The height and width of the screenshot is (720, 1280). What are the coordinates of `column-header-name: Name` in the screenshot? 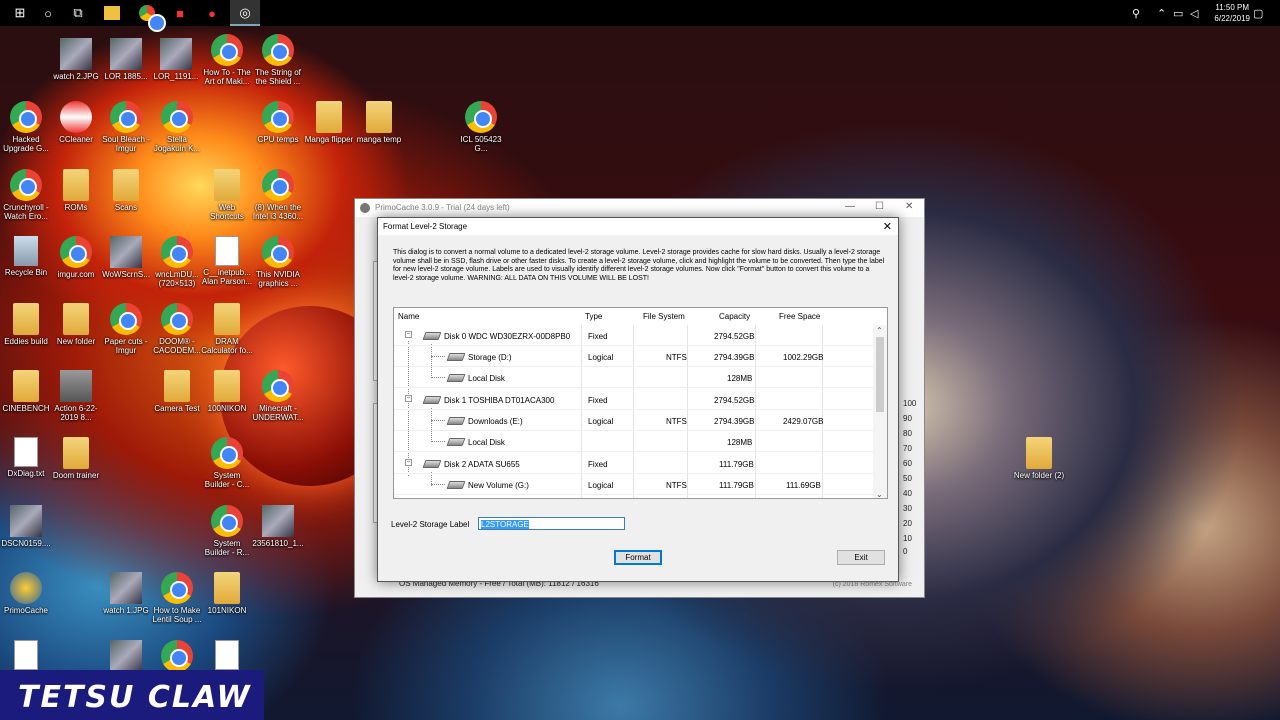 It's located at (408, 316).